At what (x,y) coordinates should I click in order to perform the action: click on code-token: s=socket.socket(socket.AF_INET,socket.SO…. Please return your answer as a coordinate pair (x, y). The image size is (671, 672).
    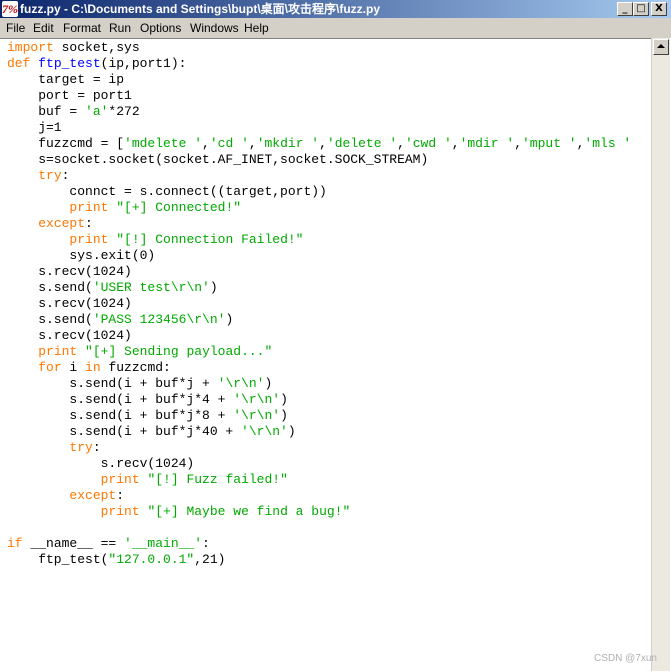
    Looking at the image, I should click on (218, 159).